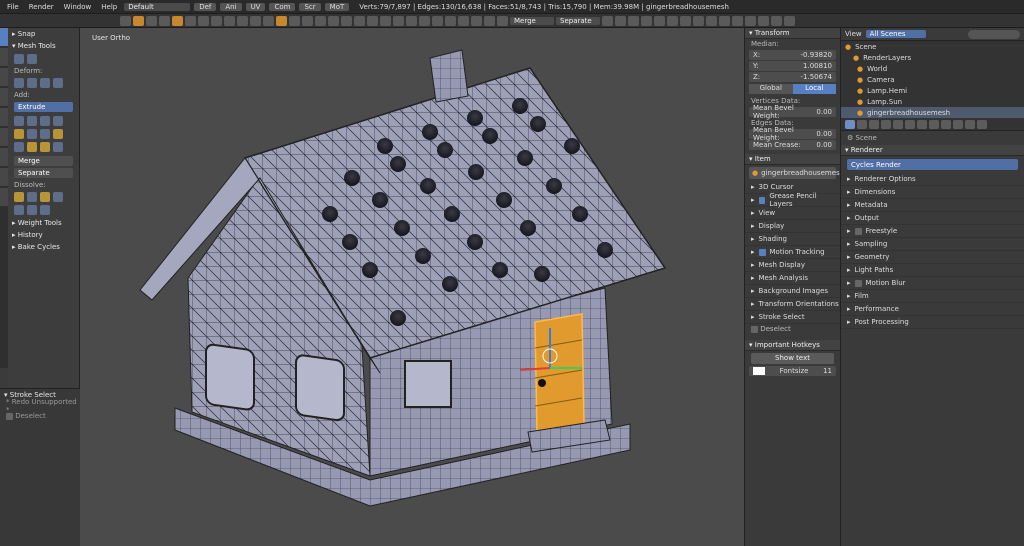 The width and height of the screenshot is (1024, 546). I want to click on deselect-check, so click(754, 329).